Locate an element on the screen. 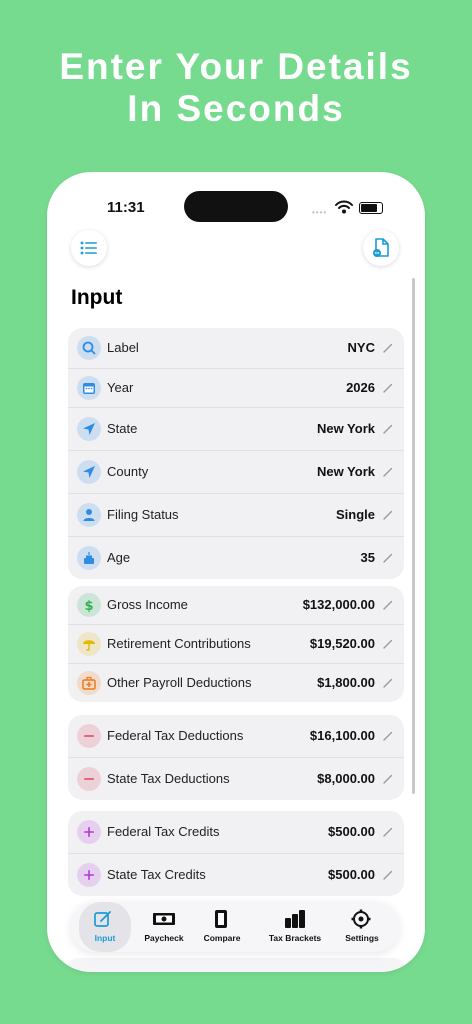 The width and height of the screenshot is (472, 1024). gear-icon is located at coordinates (362, 921).